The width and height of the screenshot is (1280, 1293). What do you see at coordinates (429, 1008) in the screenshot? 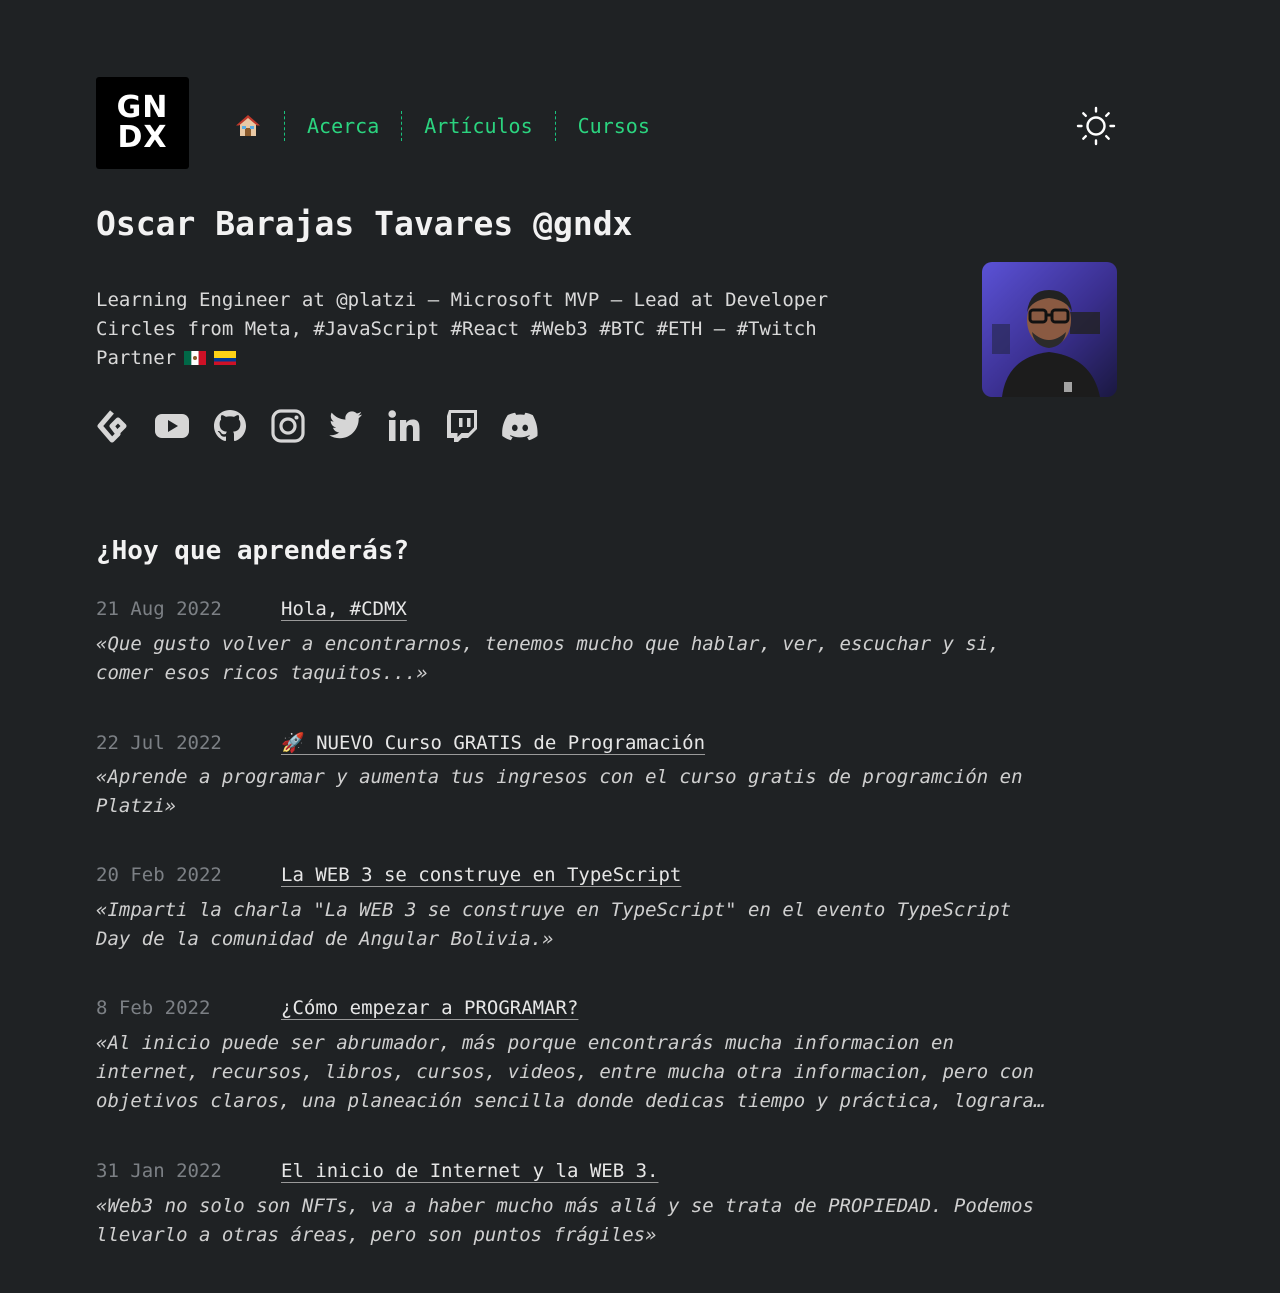
I see `post-title-link: ¿Cómo empezar a PROGRAMAR?` at bounding box center [429, 1008].